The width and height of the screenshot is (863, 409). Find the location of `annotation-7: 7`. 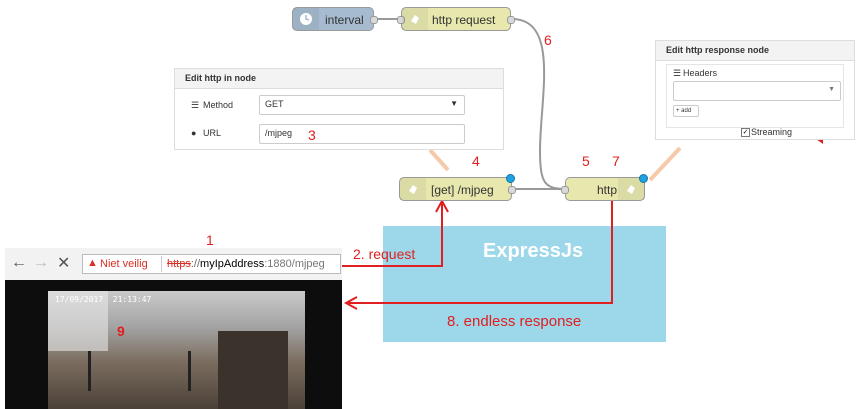

annotation-7: 7 is located at coordinates (616, 161).